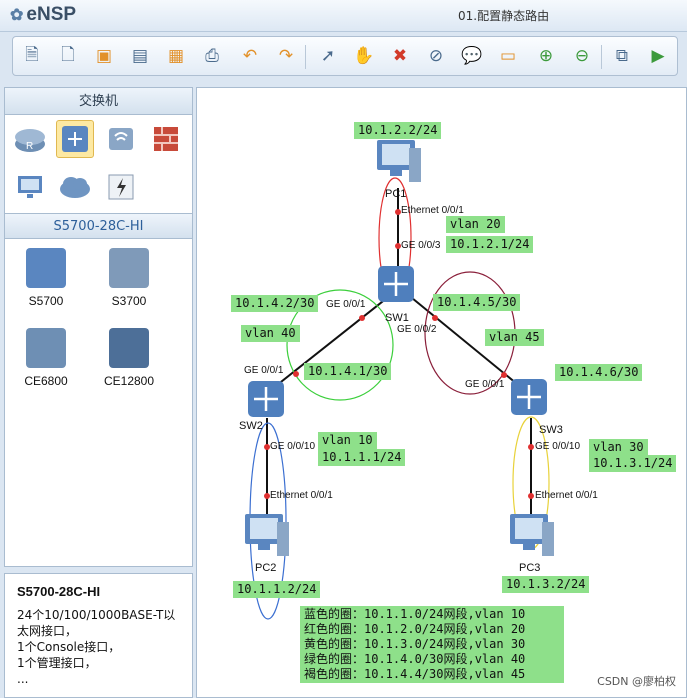 The height and width of the screenshot is (698, 687). I want to click on sw2-device, so click(266, 399).